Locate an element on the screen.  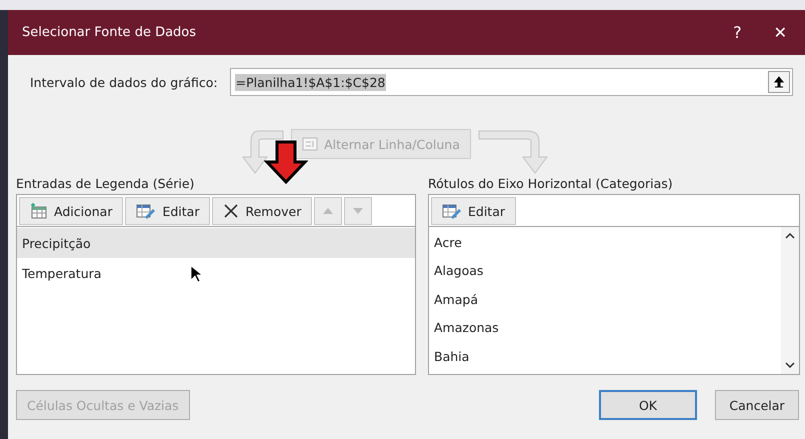
window-title: Selecionar Fonte de Dados is located at coordinates (110, 32).